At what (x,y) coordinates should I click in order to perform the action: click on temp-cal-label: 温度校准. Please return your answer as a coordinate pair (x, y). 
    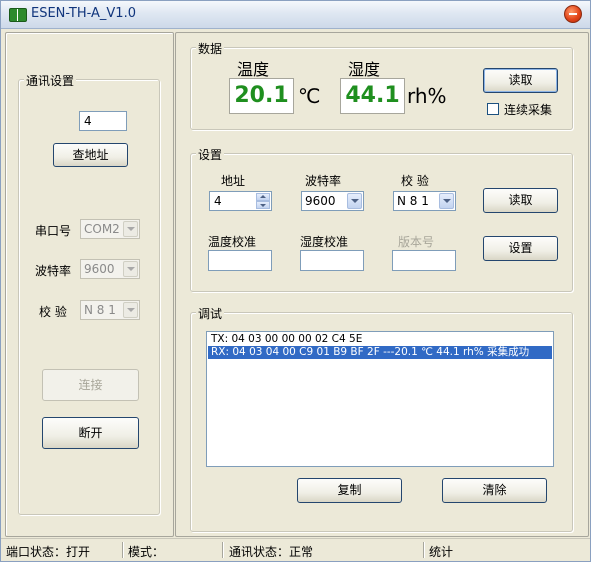
    Looking at the image, I should click on (232, 242).